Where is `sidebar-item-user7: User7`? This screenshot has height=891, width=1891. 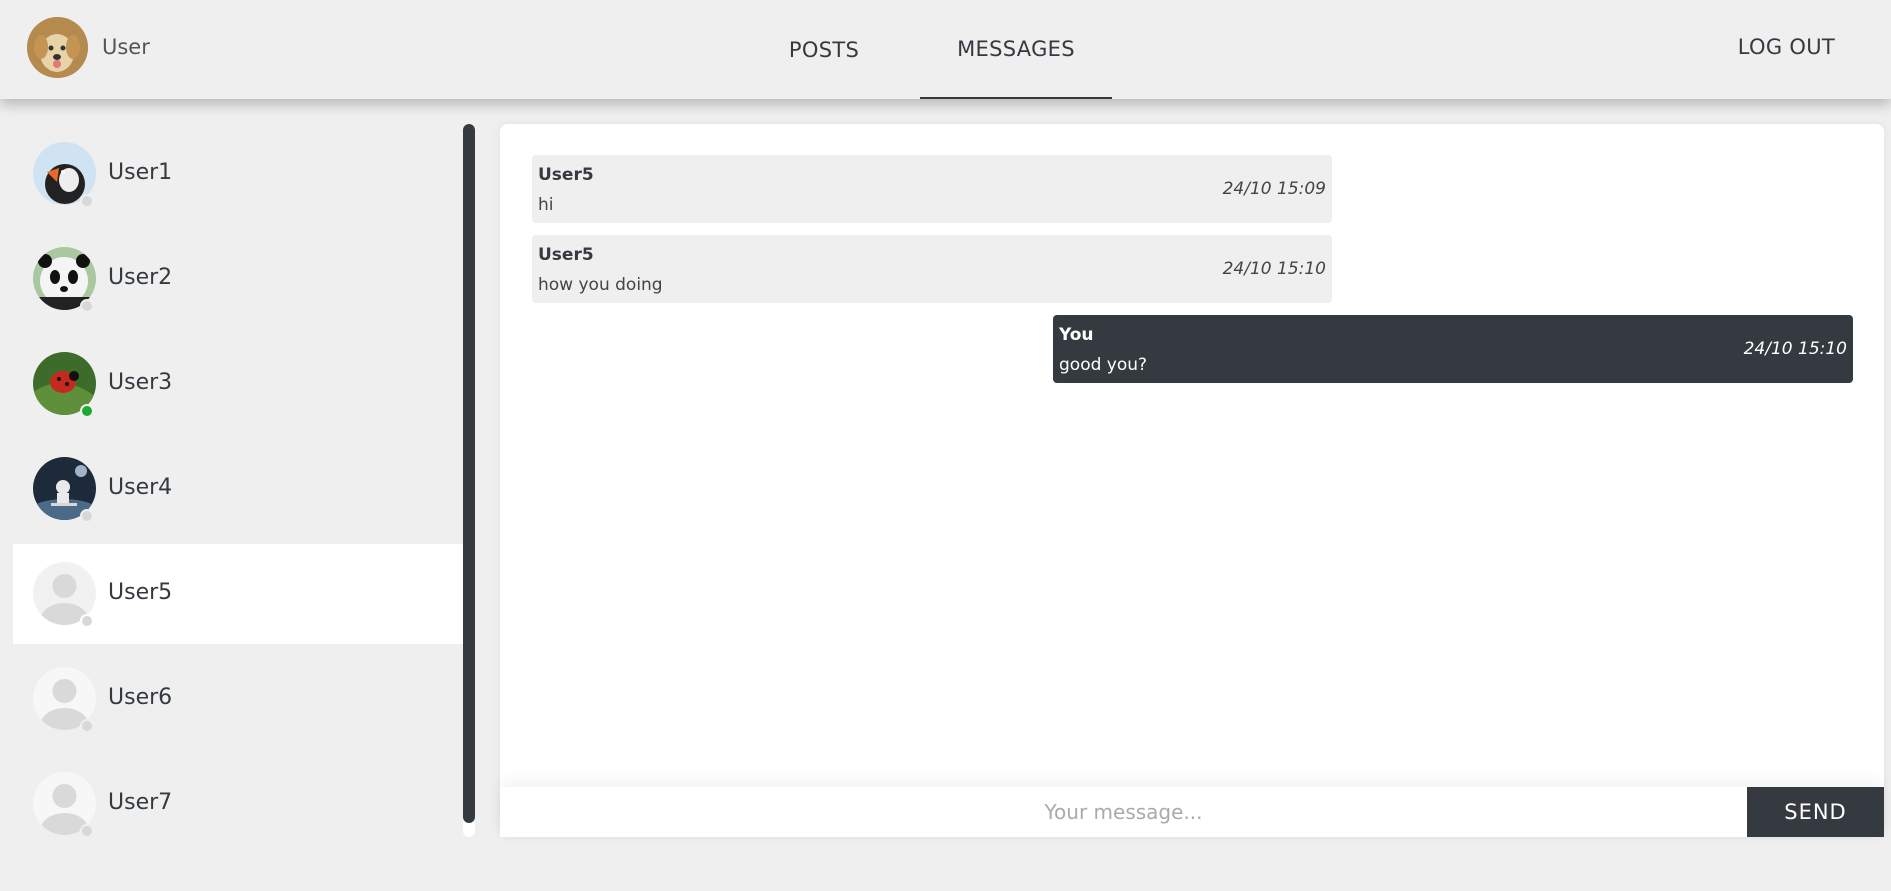
sidebar-item-user7: User7 is located at coordinates (238, 804).